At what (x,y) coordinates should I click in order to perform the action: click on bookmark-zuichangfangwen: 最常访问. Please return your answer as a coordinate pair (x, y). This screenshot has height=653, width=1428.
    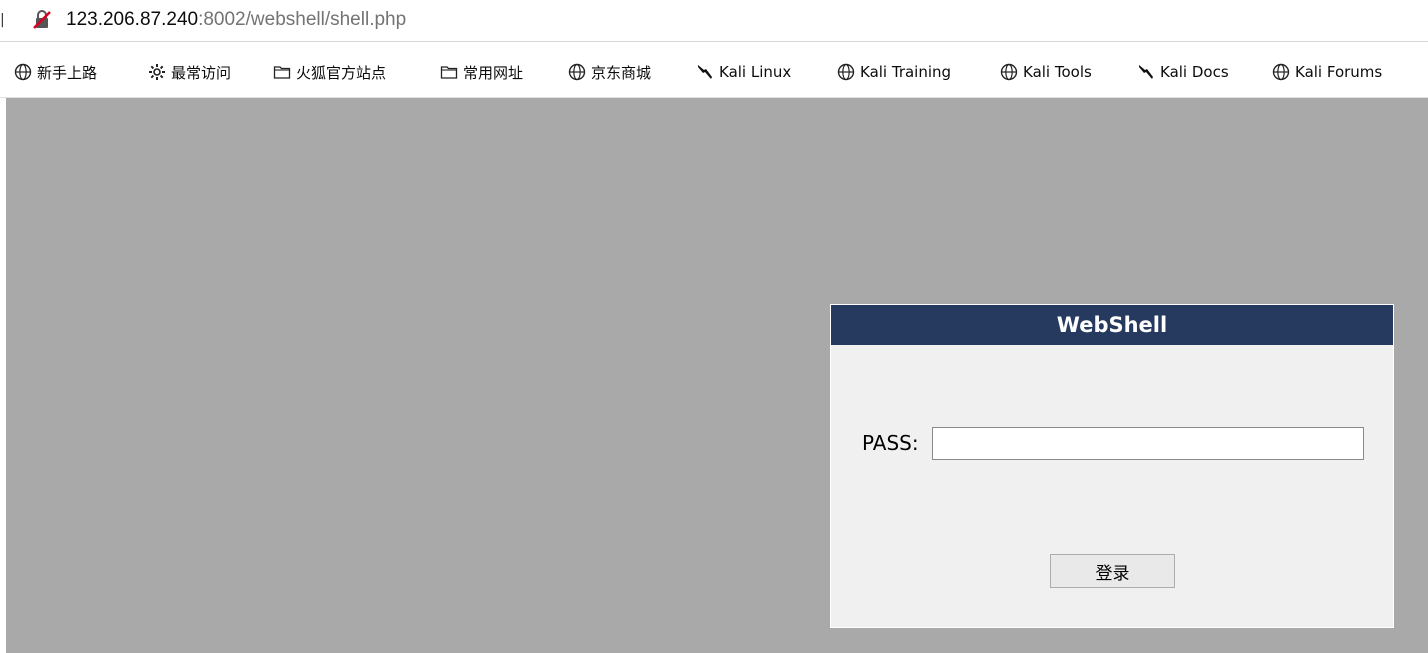
    Looking at the image, I should click on (189, 72).